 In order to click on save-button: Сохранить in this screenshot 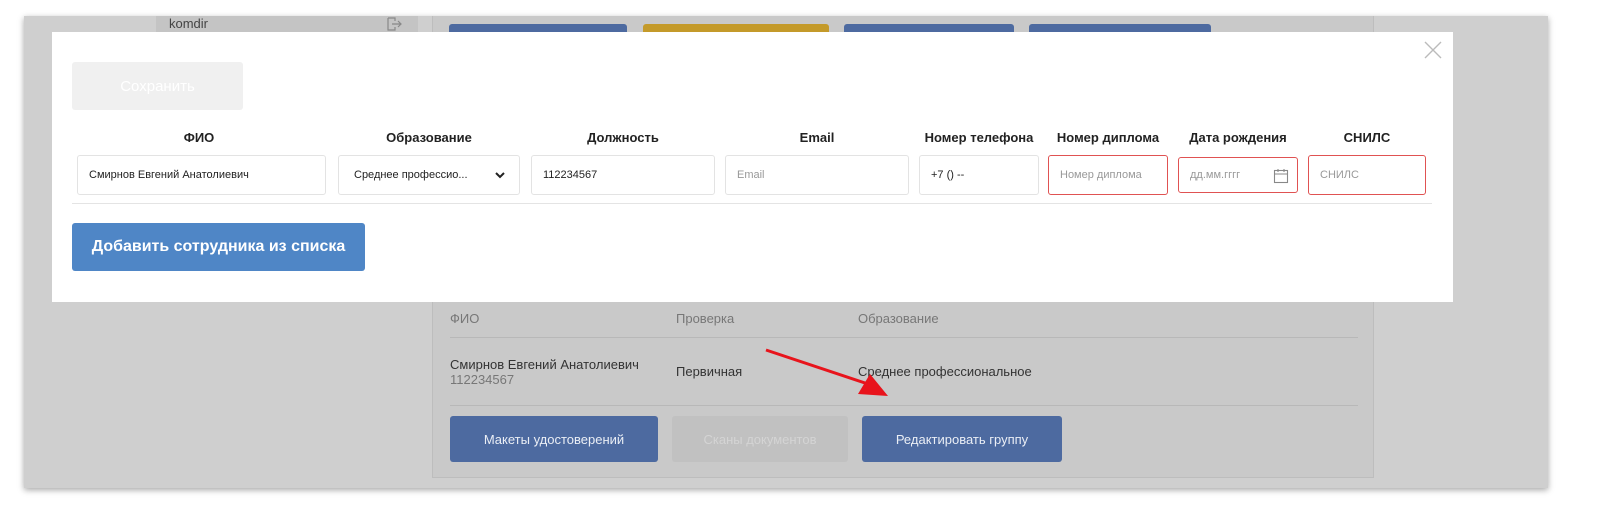, I will do `click(157, 86)`.